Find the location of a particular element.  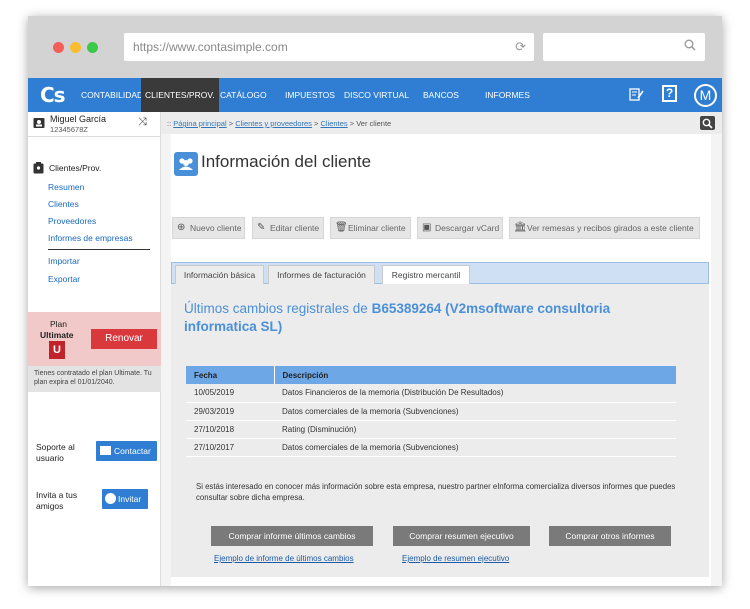

contact-button: Contactar is located at coordinates (126, 451).